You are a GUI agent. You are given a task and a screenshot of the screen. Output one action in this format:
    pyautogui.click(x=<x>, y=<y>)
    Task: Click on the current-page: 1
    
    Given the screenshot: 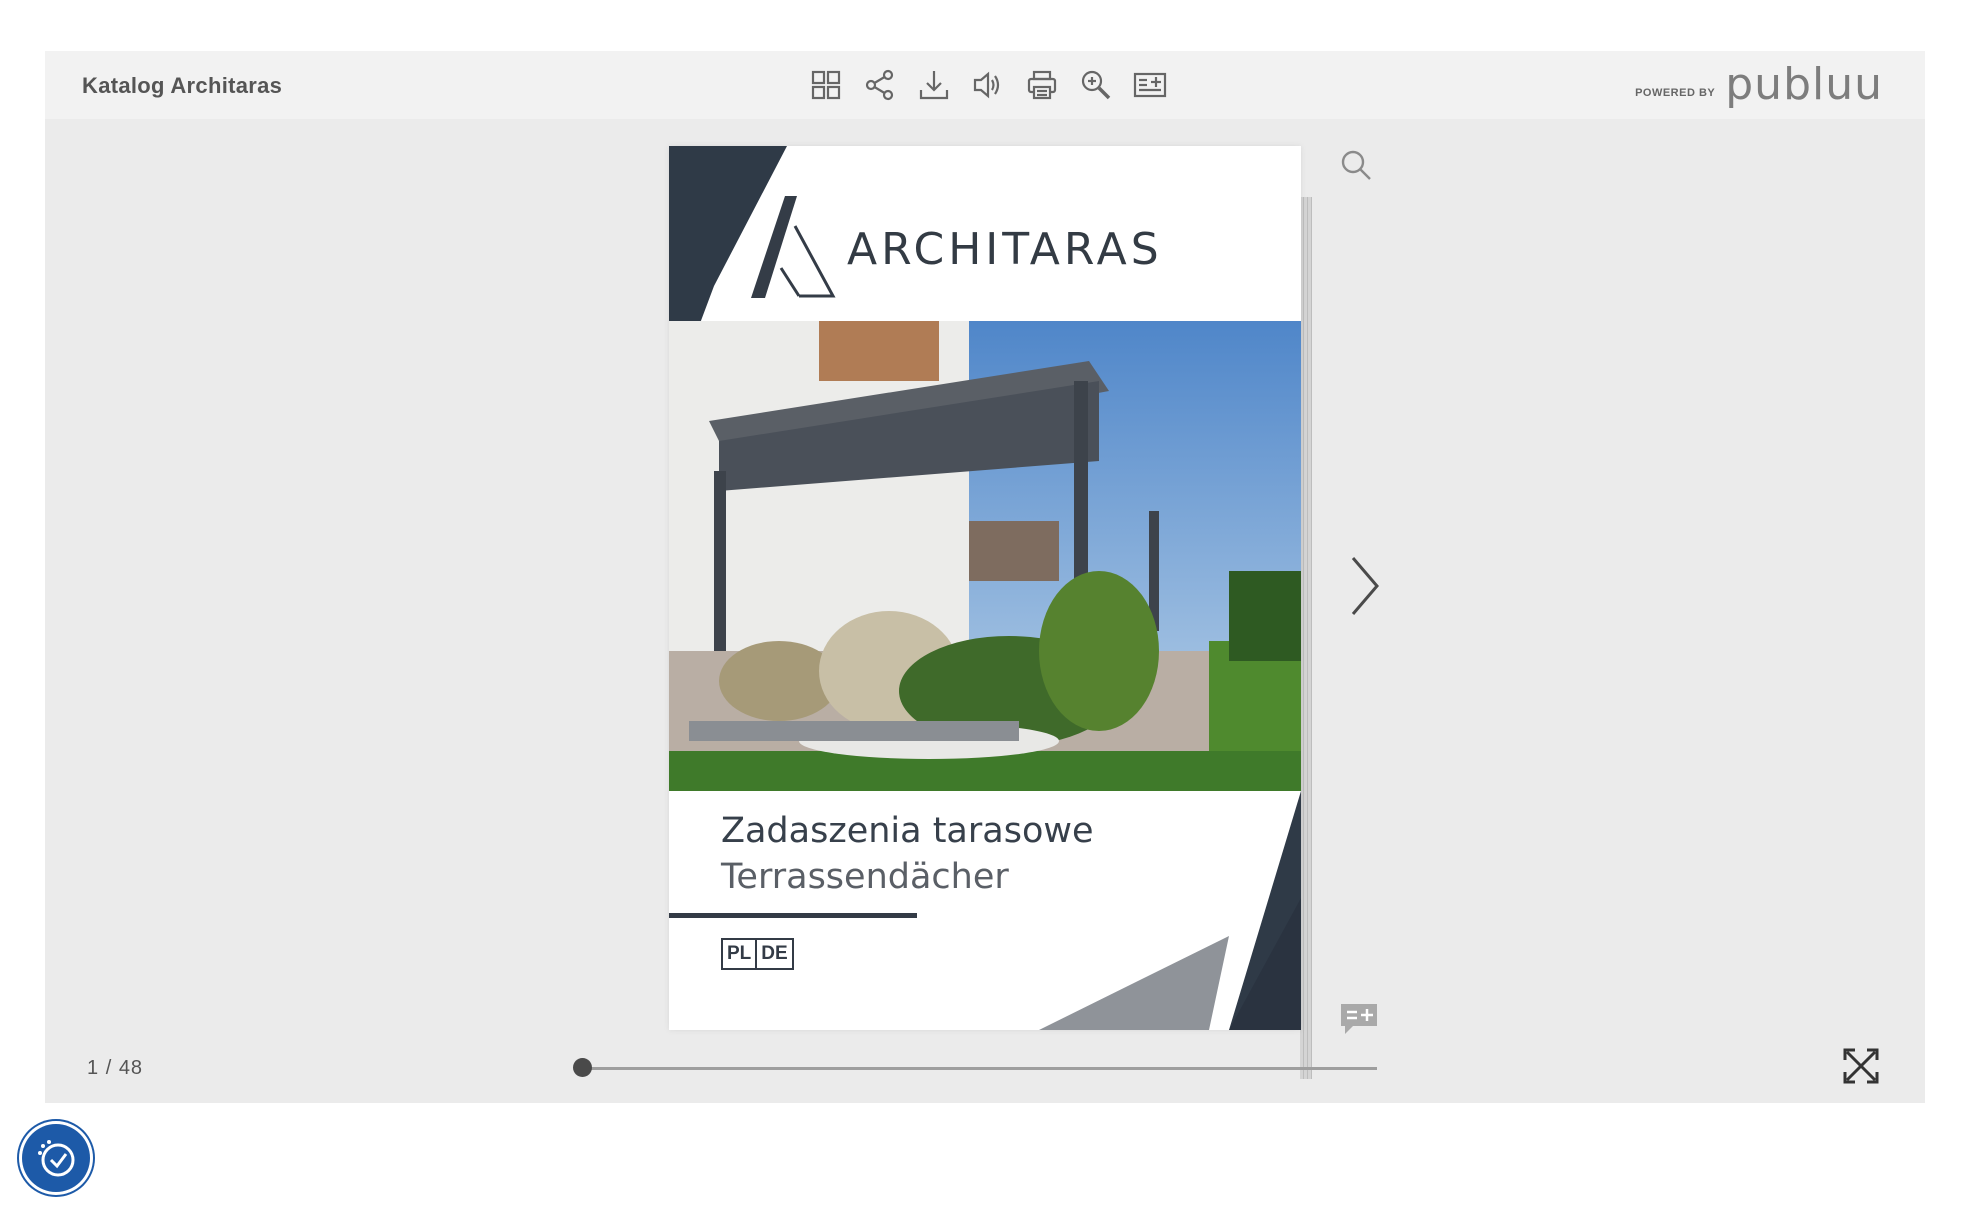 What is the action you would take?
    pyautogui.click(x=93, y=1068)
    